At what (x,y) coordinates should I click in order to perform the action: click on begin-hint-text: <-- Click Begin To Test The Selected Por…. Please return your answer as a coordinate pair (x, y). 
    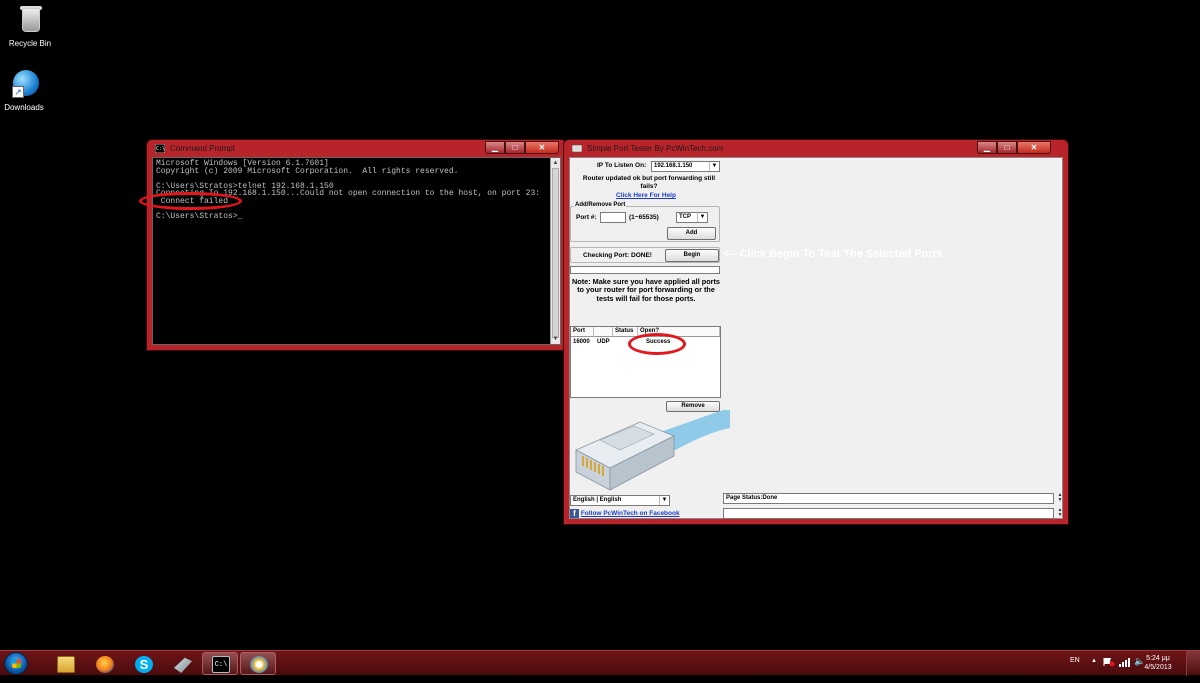
    Looking at the image, I should click on (833, 254).